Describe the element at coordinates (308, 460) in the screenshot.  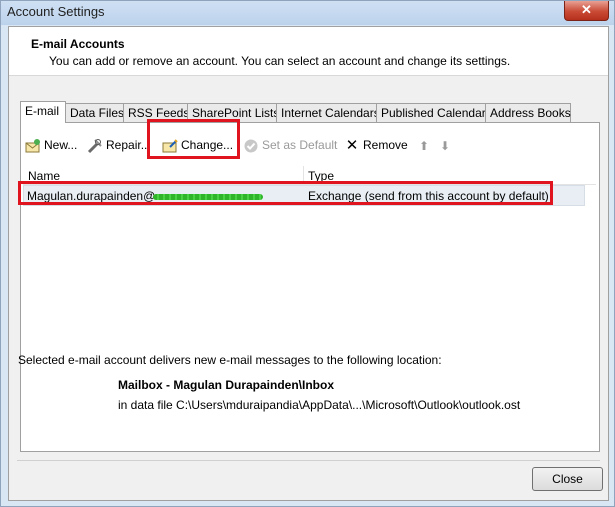
I see `footer-divider` at that location.